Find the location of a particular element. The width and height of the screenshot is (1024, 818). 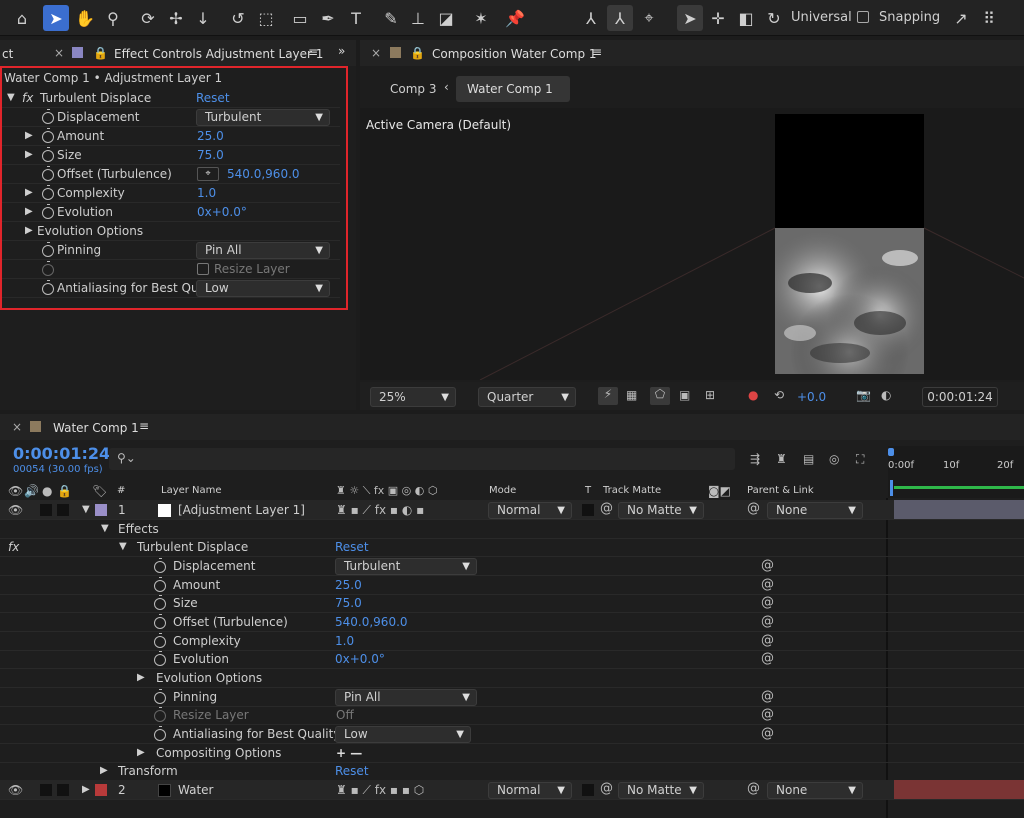

lock-box is located at coordinates (63, 790).